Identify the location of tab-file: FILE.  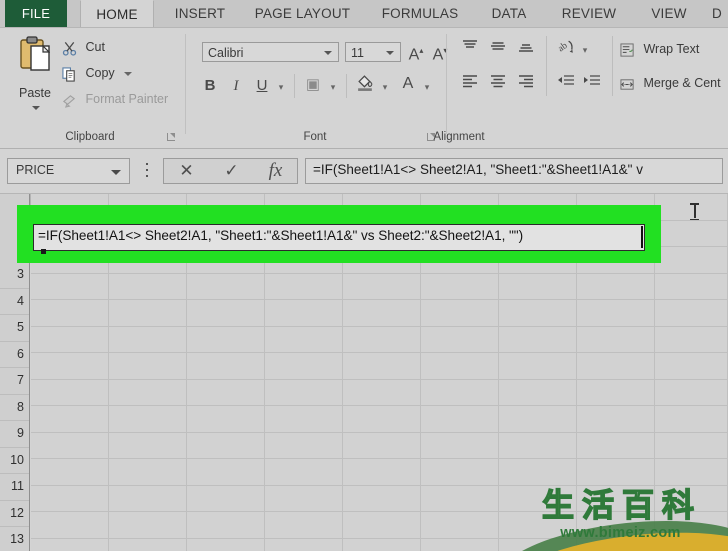
(36, 14).